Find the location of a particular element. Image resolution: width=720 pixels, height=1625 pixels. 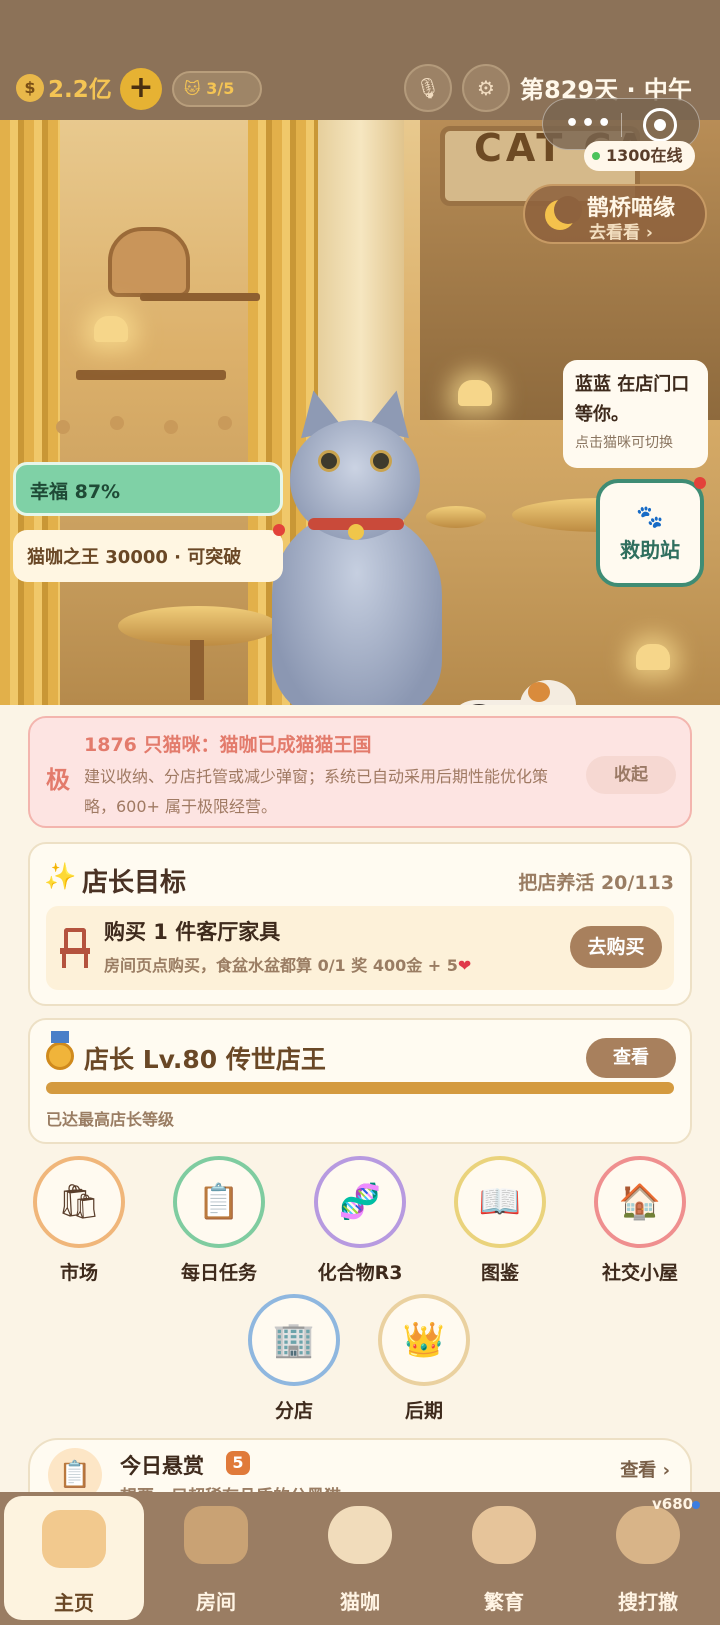

left-curtain is located at coordinates (30, 412).